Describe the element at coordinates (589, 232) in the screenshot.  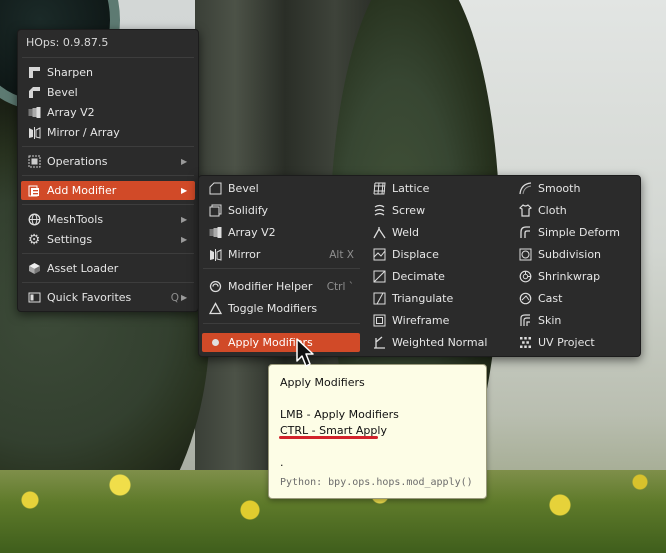
I see `modifier-simple-deform: Simple Deform` at that location.